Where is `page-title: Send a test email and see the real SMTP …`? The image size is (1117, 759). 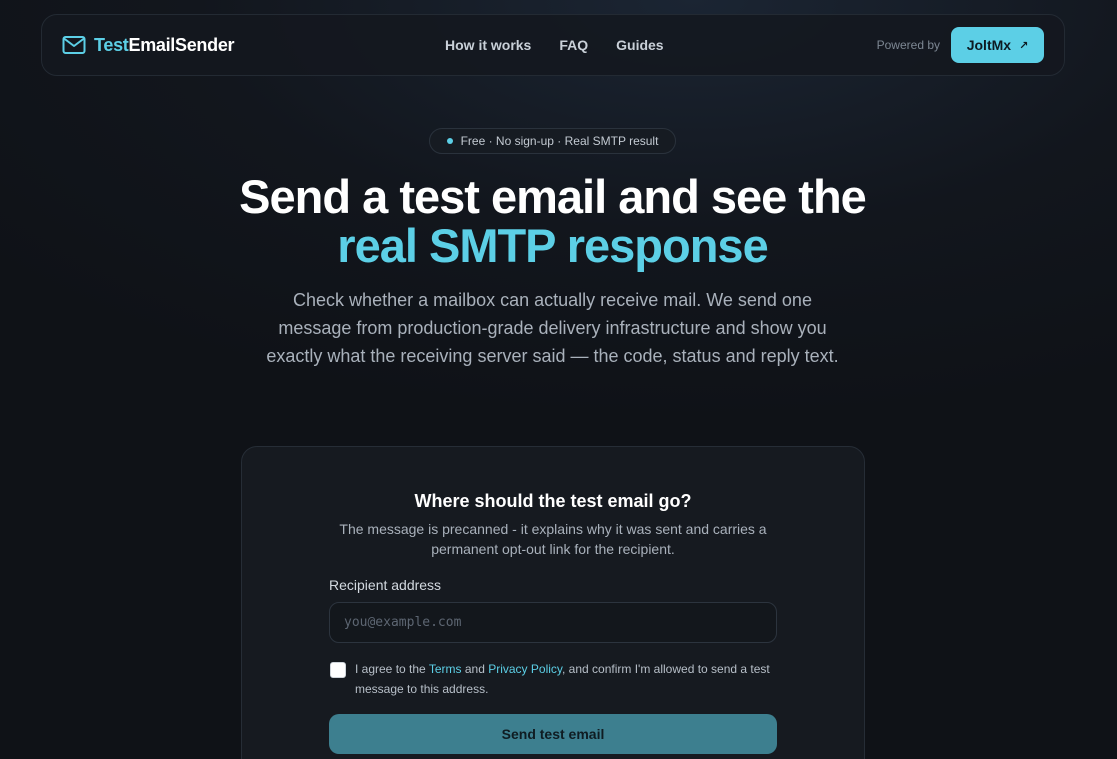
page-title: Send a test email and see the real SMTP … is located at coordinates (552, 221).